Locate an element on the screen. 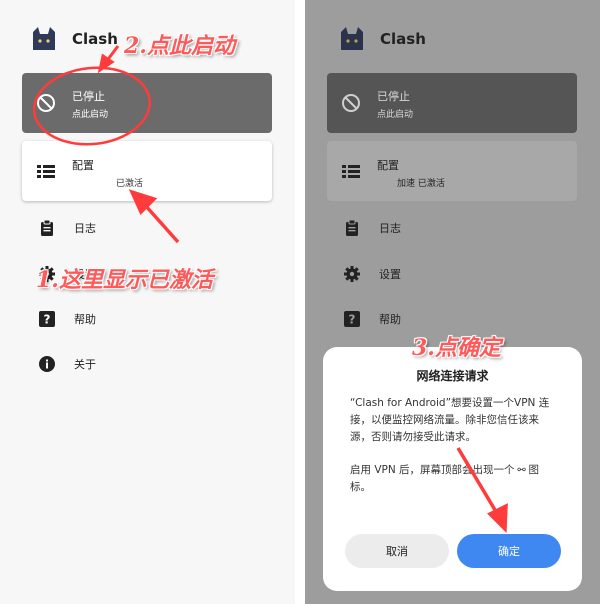 Image resolution: width=600 pixels, height=604 pixels. profile-subtitle: 加速 已激活 is located at coordinates (421, 184).